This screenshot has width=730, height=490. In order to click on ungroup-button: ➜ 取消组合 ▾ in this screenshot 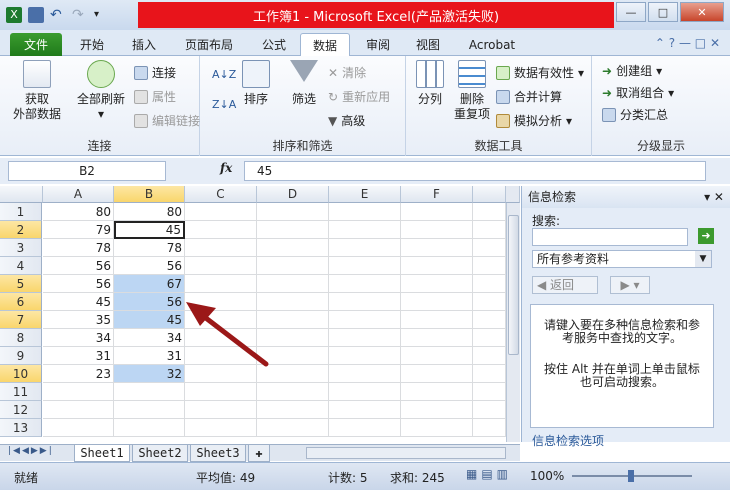, I will do `click(638, 92)`.